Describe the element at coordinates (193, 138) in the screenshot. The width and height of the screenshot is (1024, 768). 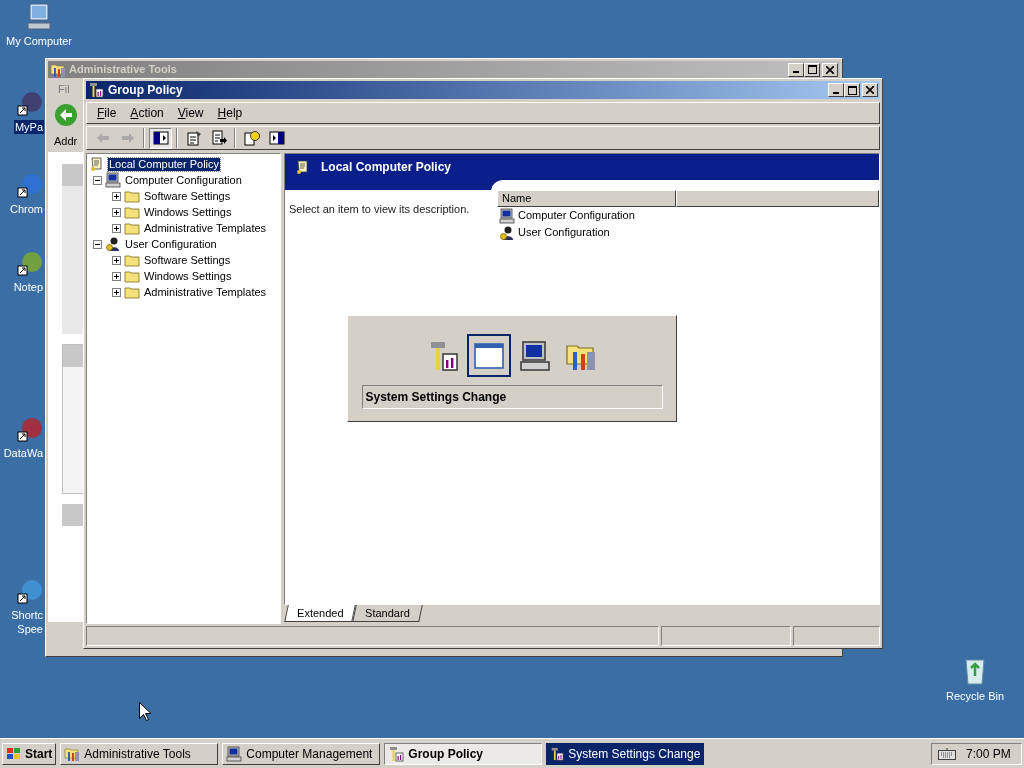
I see `properties-icon` at that location.